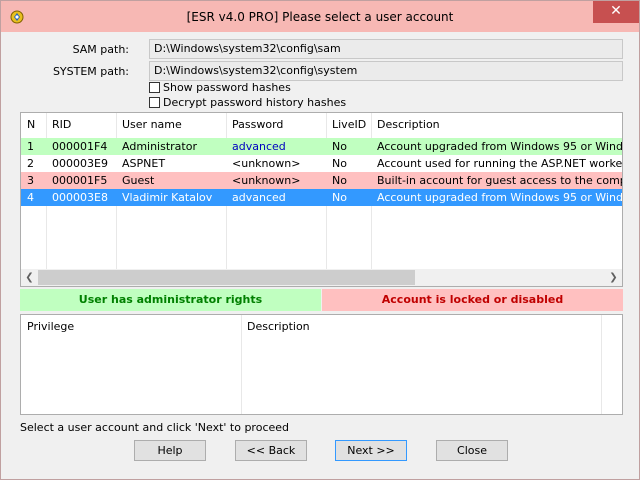  I want to click on column-header-privilege-description: Description, so click(421, 327).